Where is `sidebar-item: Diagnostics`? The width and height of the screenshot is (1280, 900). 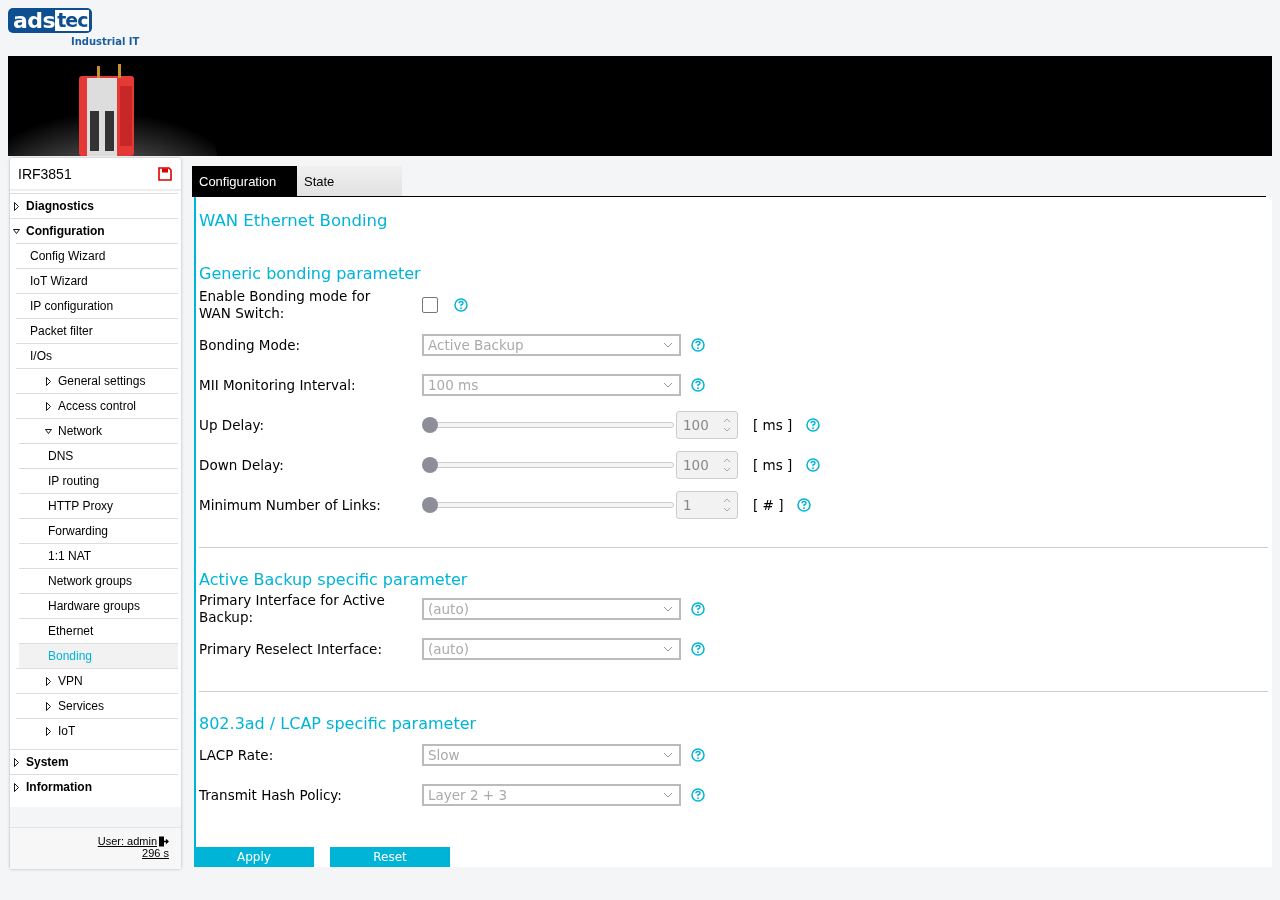 sidebar-item: Diagnostics is located at coordinates (94, 205).